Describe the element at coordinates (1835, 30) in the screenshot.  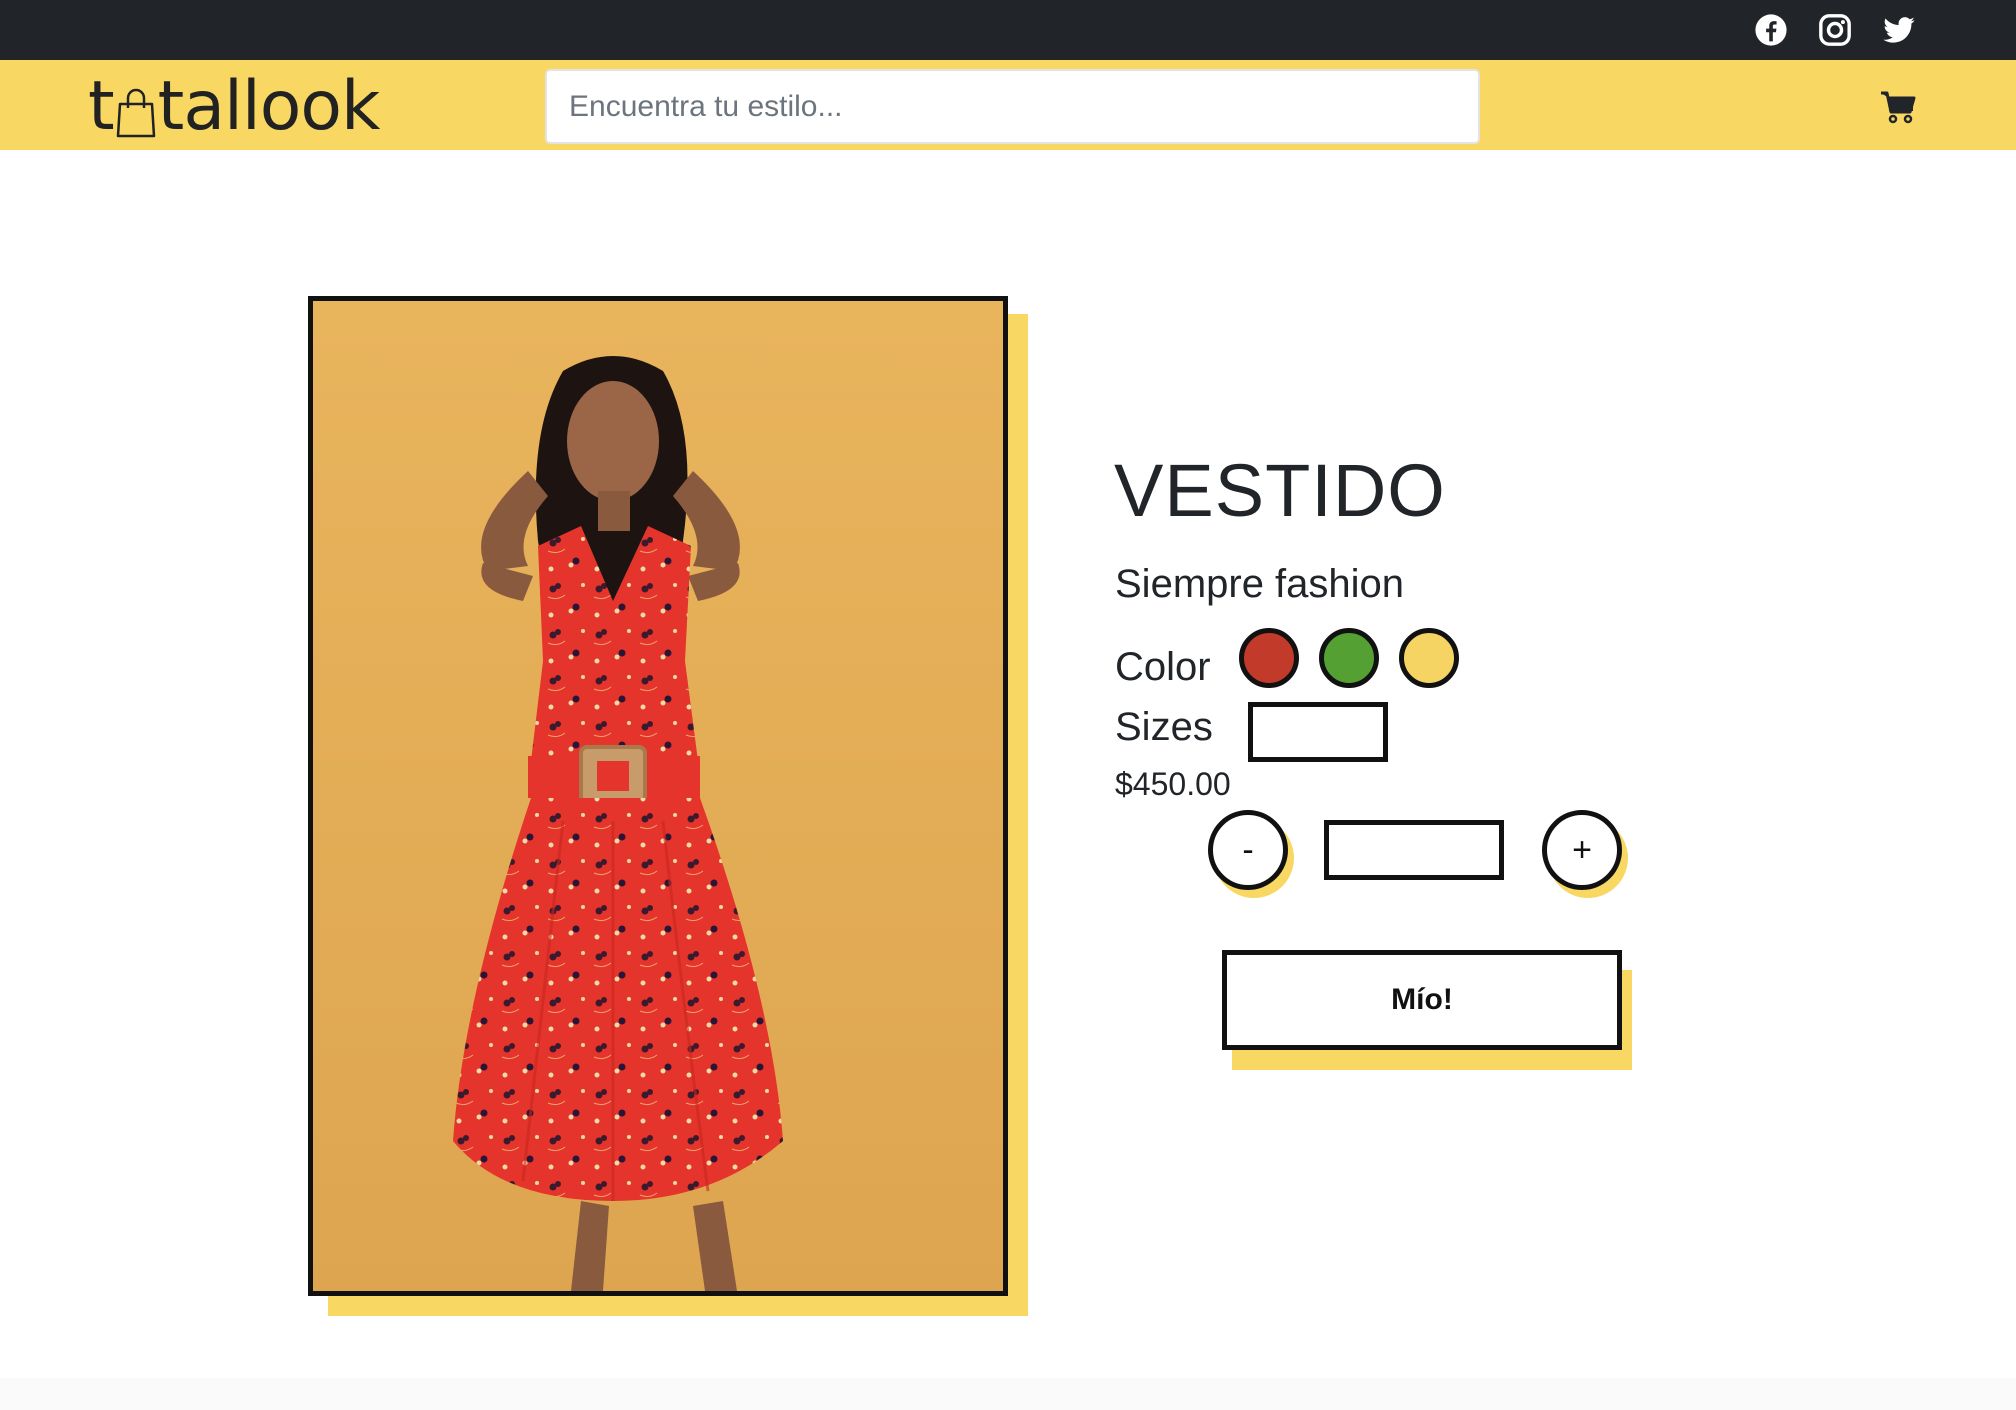
I see `instagram-icon` at that location.